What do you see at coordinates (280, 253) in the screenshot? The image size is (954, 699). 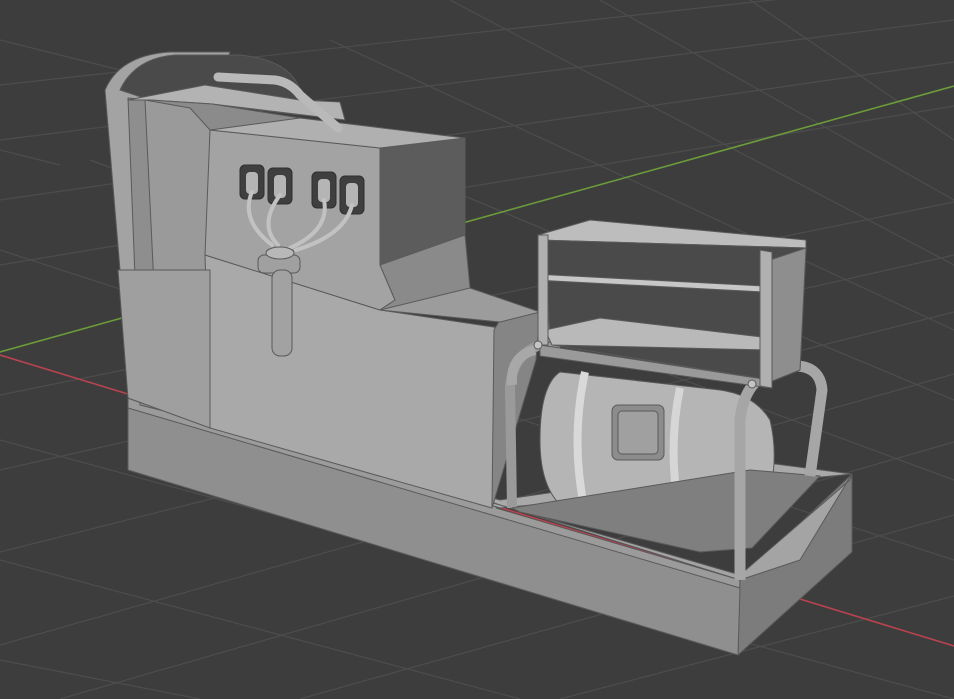 I see `plug-top` at bounding box center [280, 253].